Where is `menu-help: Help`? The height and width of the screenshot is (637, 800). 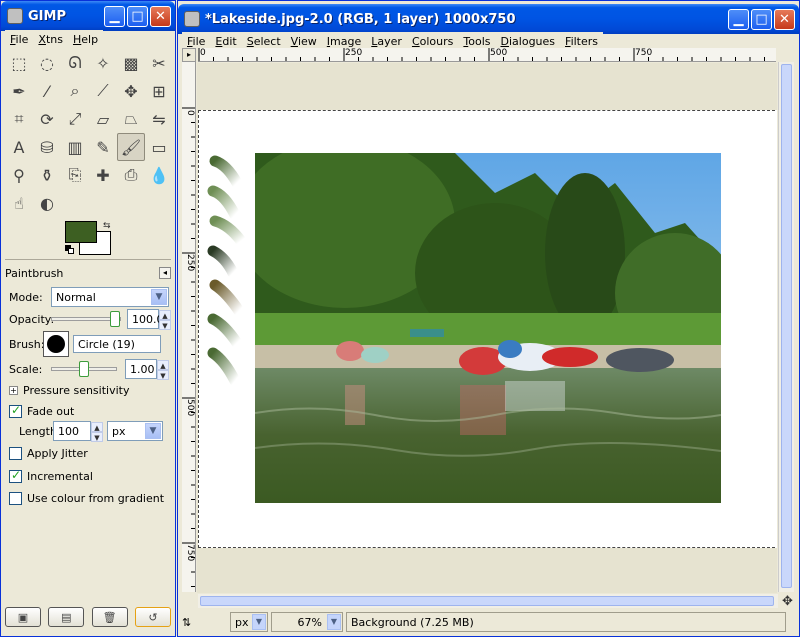
menu-help: Help is located at coordinates (85, 39).